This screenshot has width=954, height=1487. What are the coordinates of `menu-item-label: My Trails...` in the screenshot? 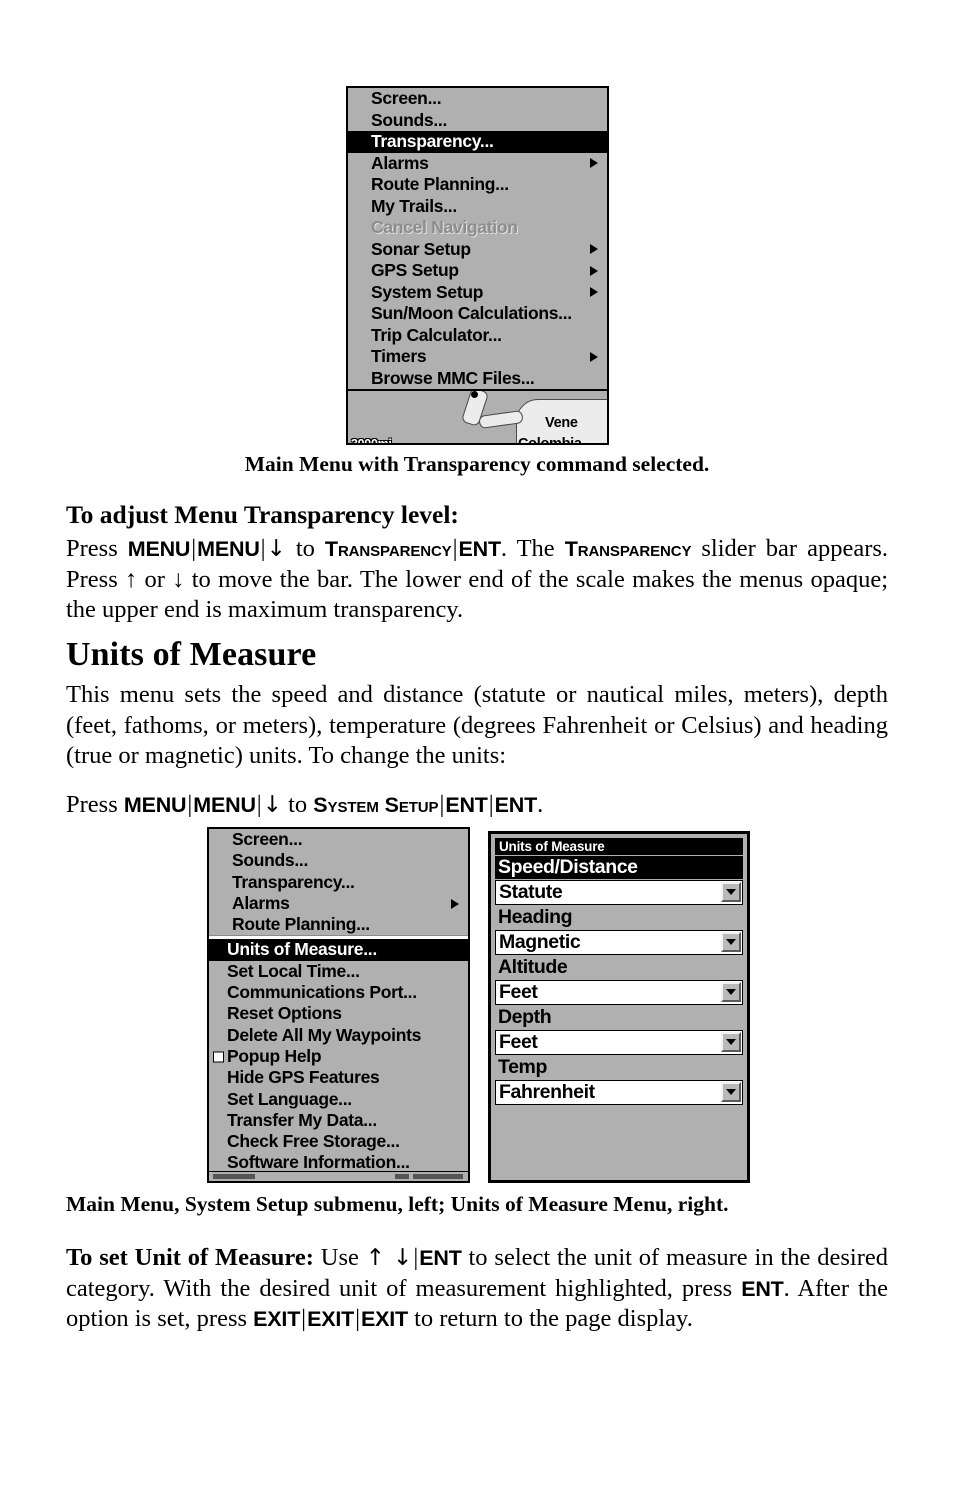 It's located at (414, 205).